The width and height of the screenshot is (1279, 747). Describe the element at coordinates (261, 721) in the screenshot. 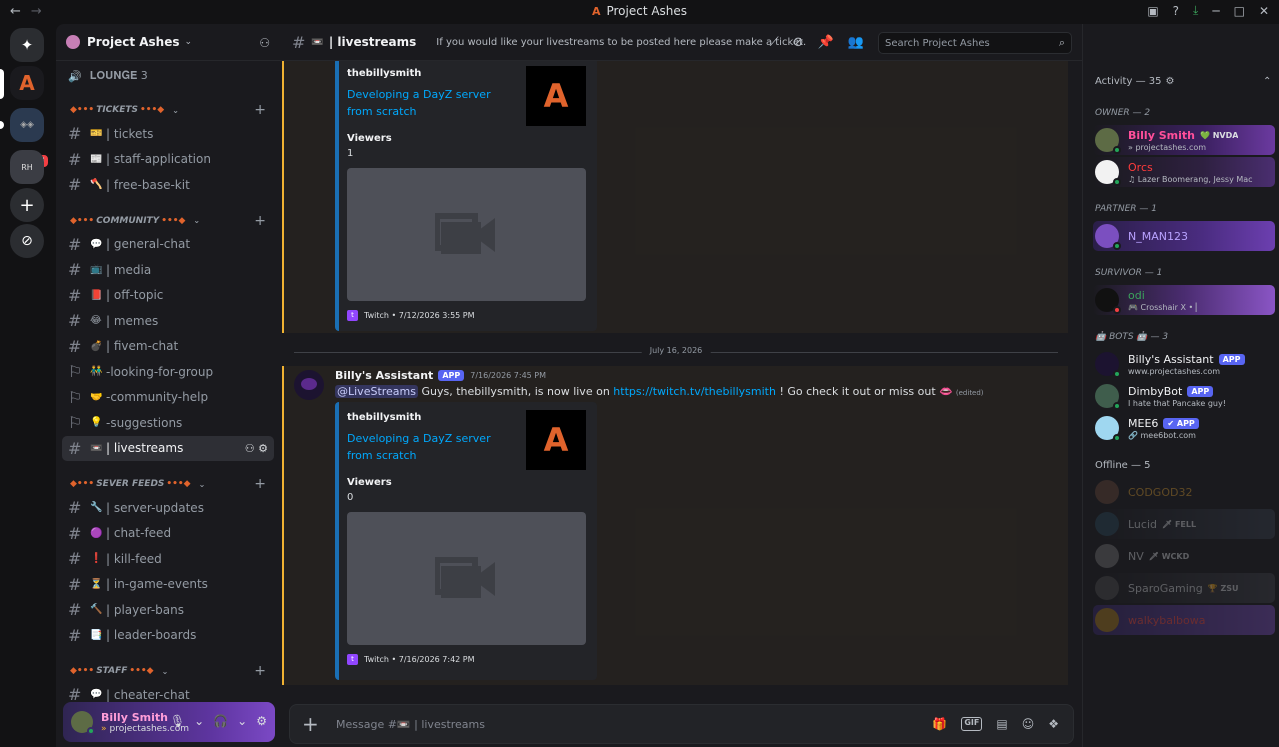

I see `settings-gear-icon: ⚙` at that location.